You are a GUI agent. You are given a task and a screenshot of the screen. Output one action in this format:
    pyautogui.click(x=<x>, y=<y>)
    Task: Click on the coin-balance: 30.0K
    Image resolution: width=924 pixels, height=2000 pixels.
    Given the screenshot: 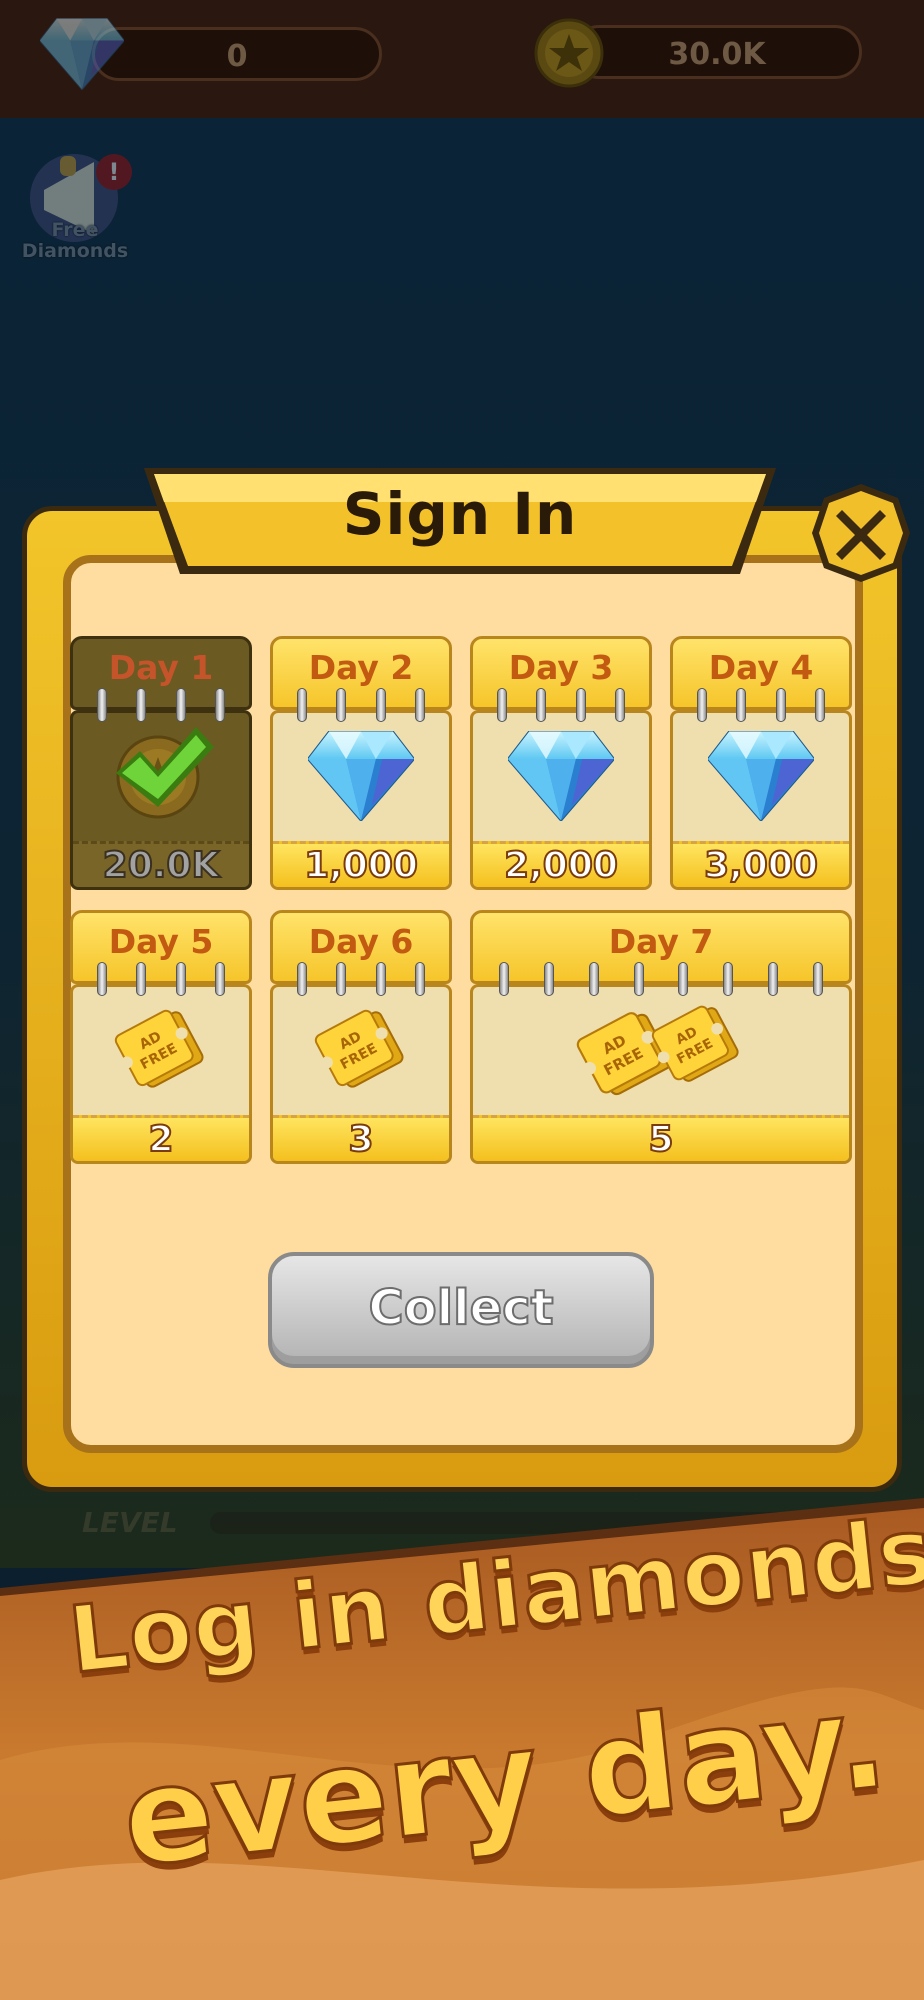 What is the action you would take?
    pyautogui.click(x=717, y=52)
    